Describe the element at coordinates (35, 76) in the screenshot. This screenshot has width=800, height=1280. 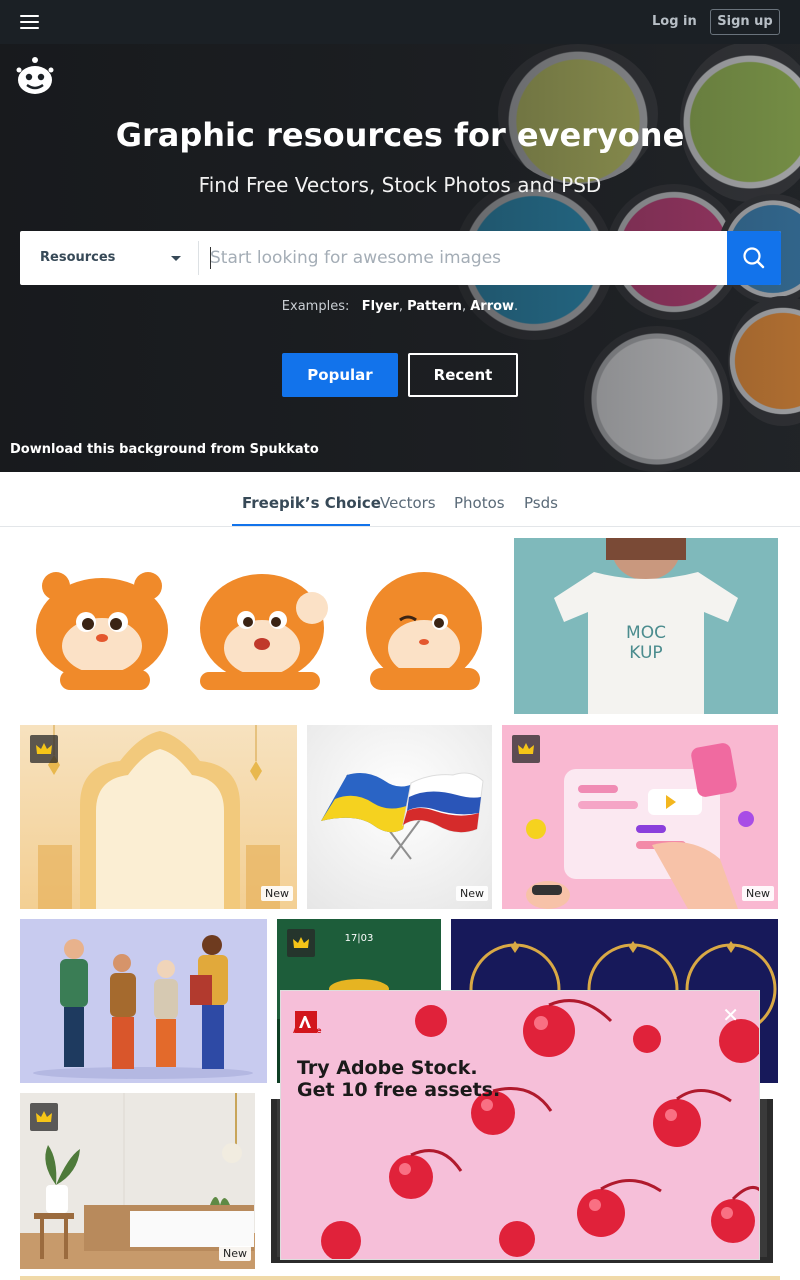
I see `freepik-logo` at that location.